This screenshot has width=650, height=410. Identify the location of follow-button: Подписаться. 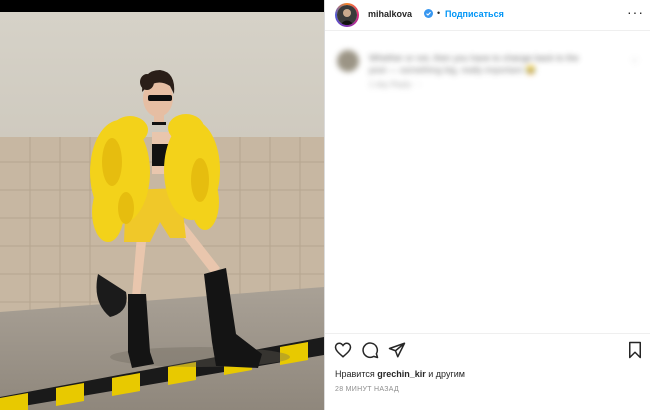
(474, 14).